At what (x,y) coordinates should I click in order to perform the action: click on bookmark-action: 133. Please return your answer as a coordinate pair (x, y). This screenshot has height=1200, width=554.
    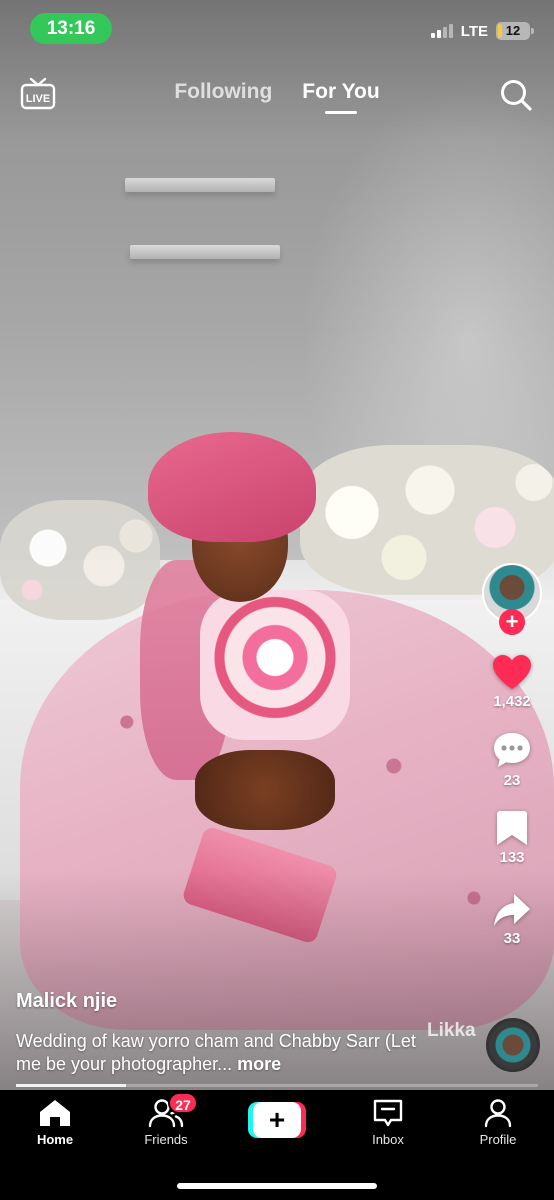
    Looking at the image, I should click on (512, 837).